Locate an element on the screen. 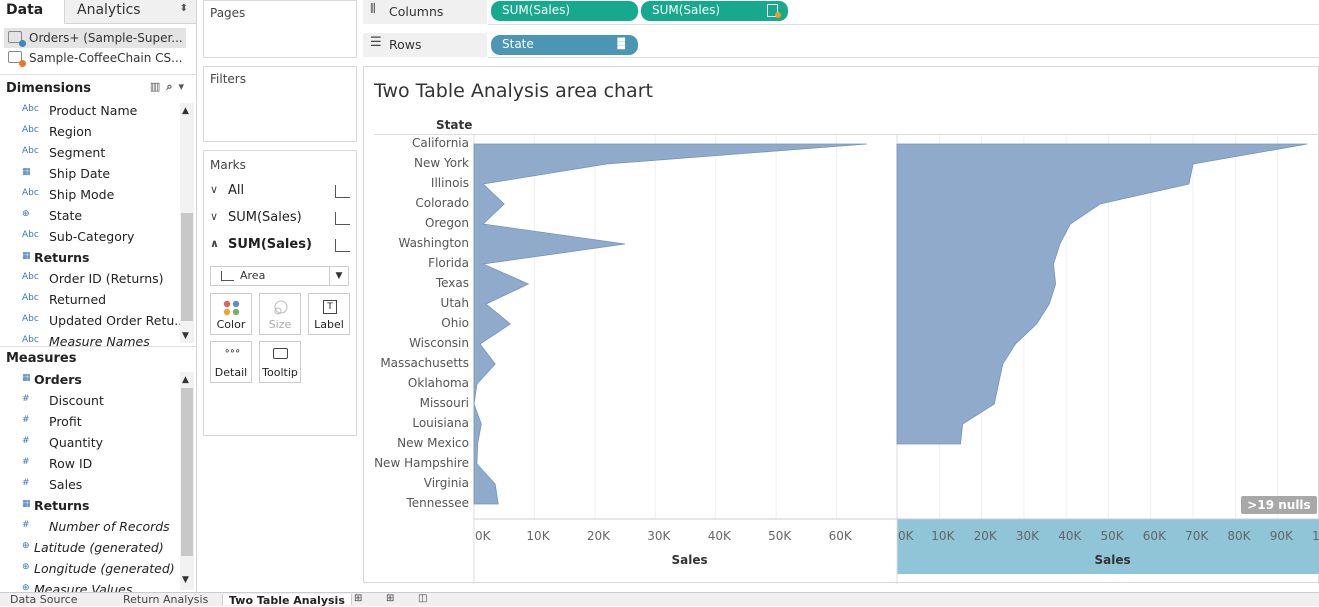 The image size is (1319, 607). detail-icon: ∘∘∘ is located at coordinates (232, 351).